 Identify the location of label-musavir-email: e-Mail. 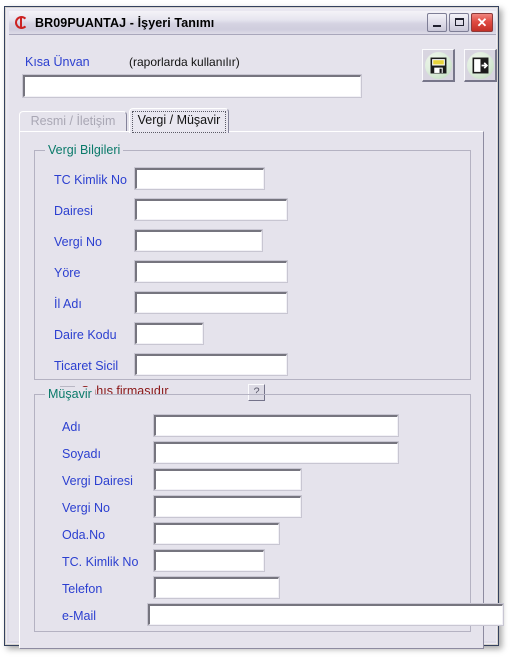
(79, 616).